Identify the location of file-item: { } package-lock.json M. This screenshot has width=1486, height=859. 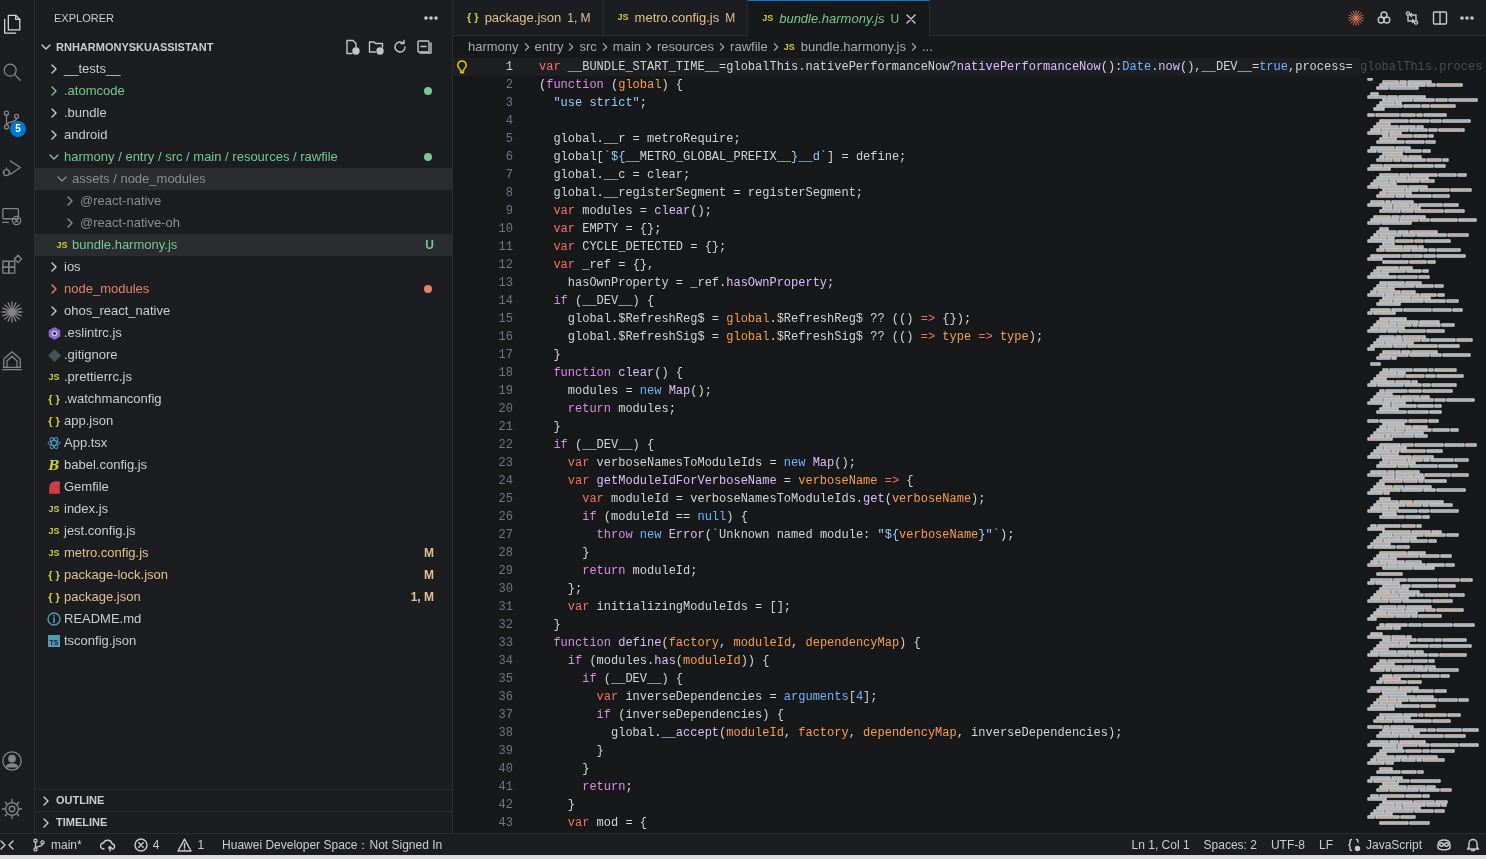
(243, 575).